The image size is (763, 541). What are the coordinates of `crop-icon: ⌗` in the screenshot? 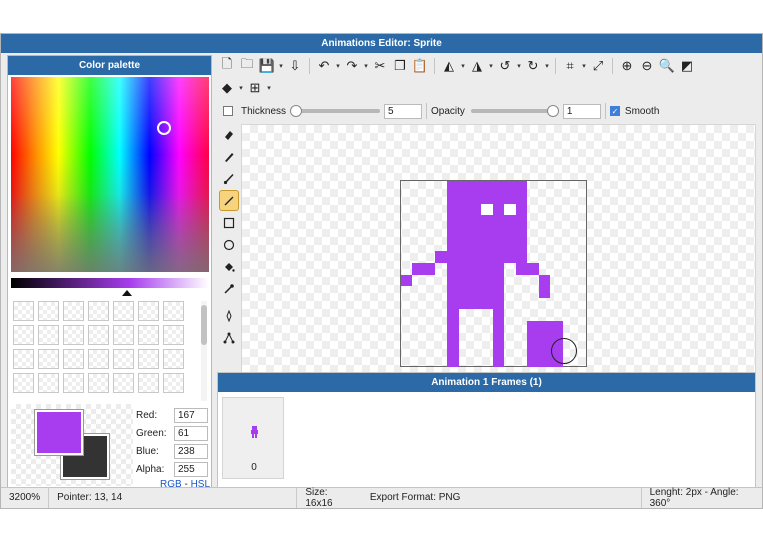 It's located at (570, 66).